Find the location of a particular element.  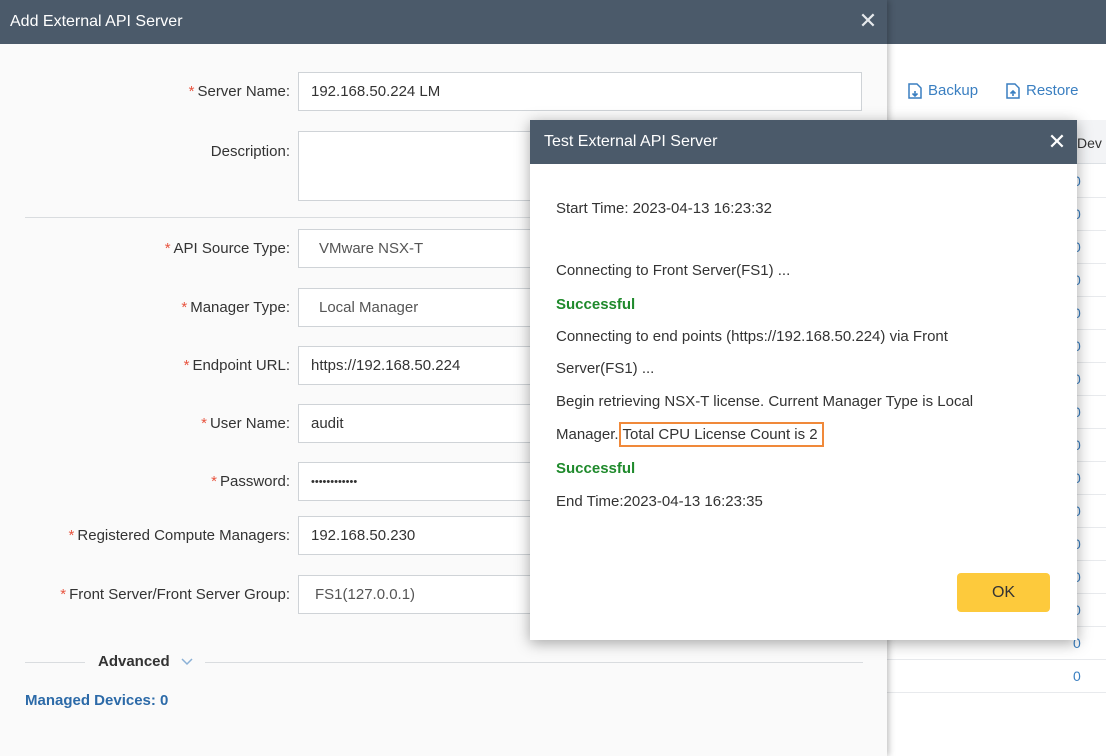

front-server-select: FS1(127.0.0.1) is located at coordinates (418, 594).